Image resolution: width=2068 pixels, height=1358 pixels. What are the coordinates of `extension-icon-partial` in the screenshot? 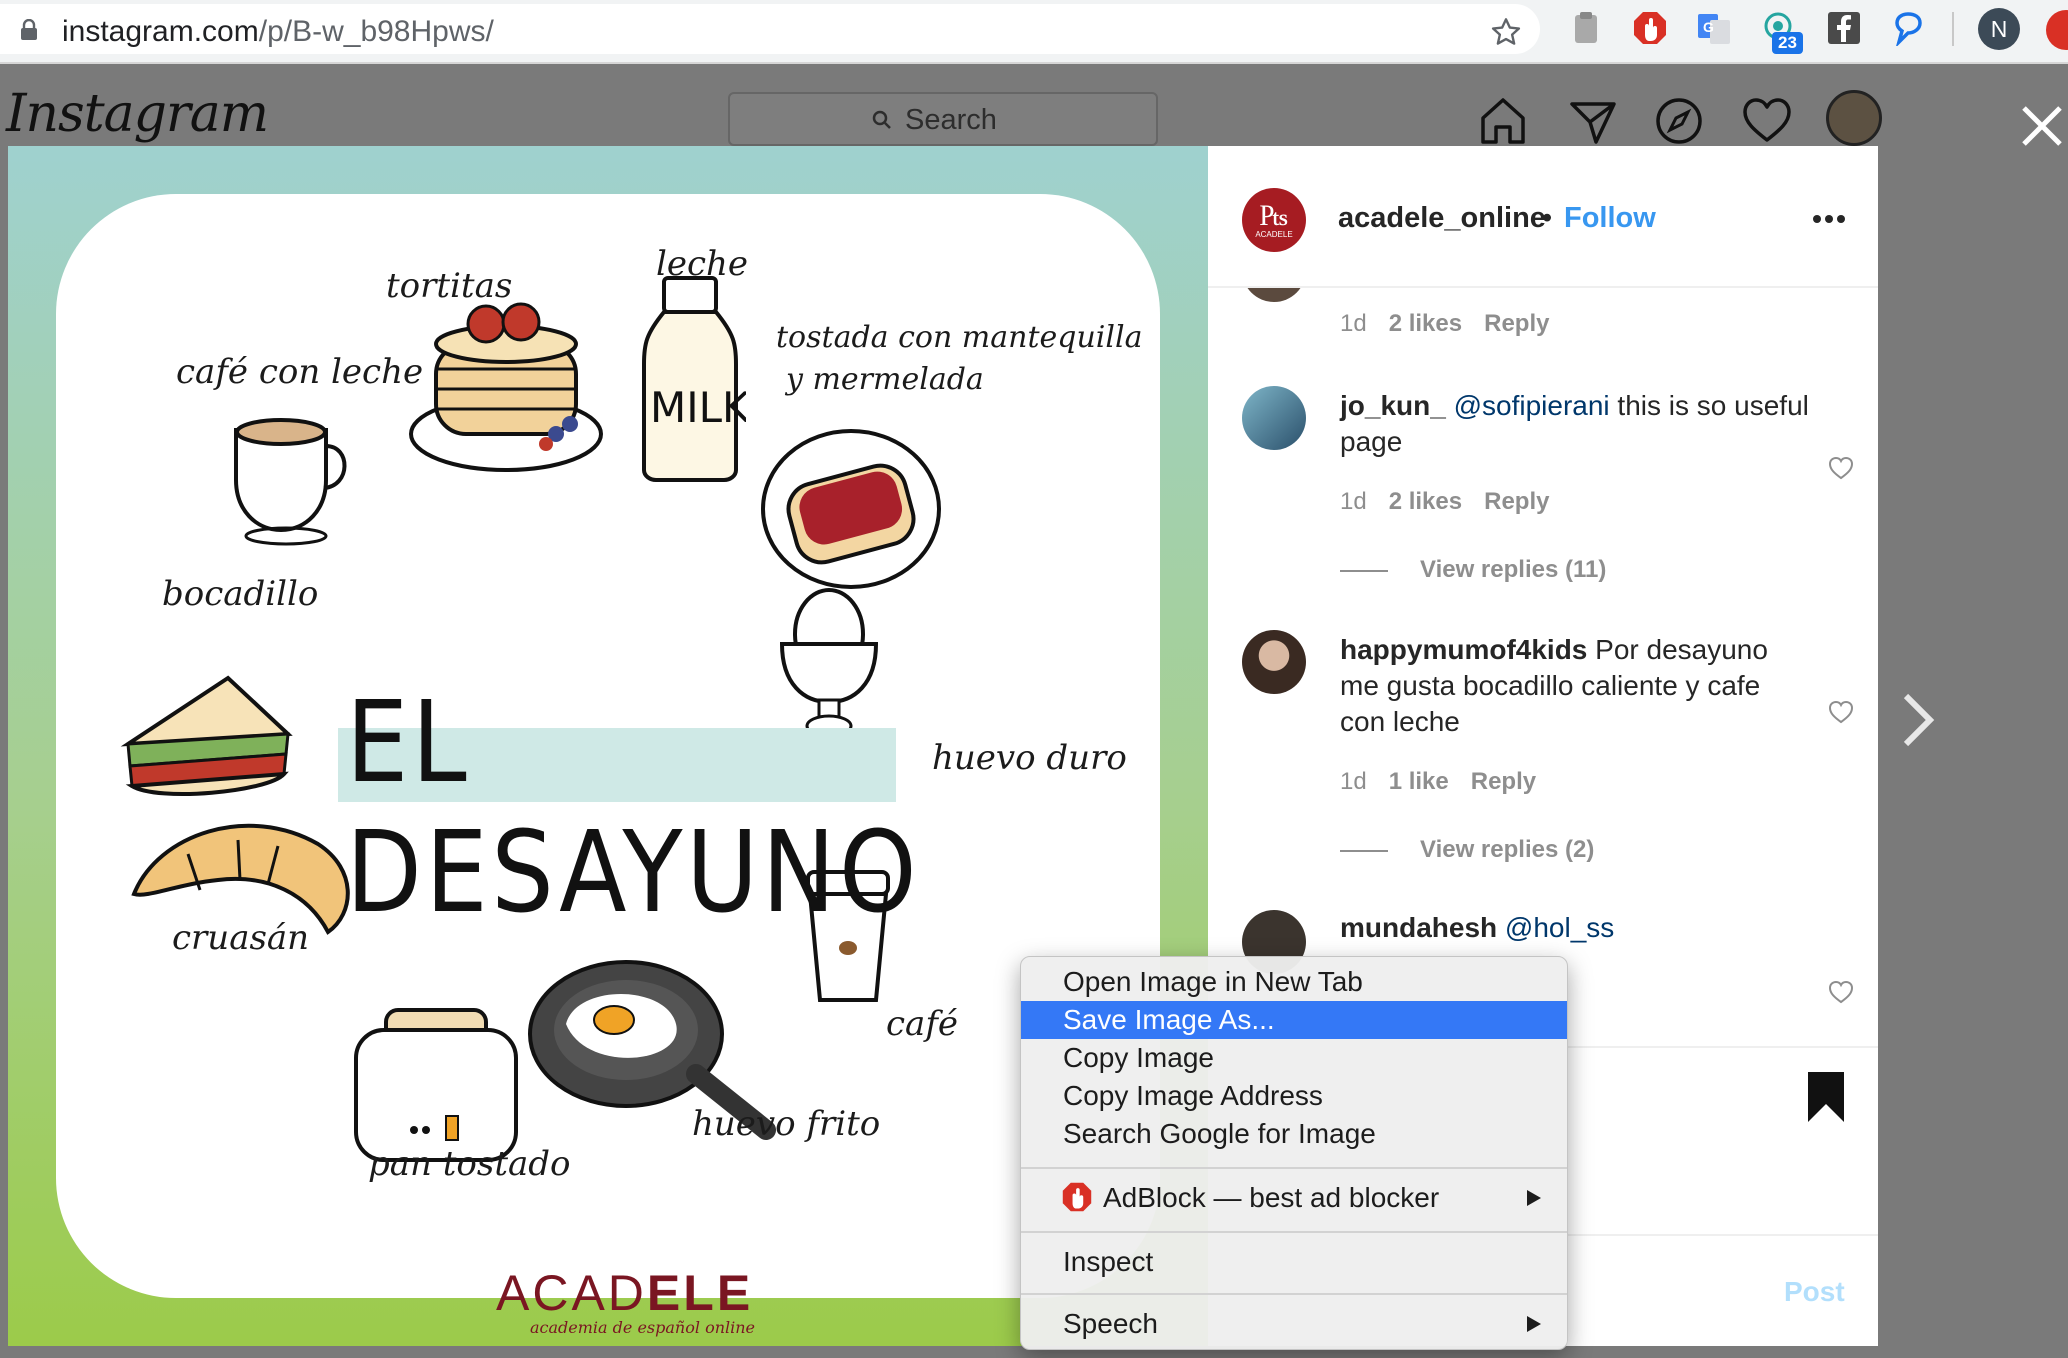 It's located at (2057, 30).